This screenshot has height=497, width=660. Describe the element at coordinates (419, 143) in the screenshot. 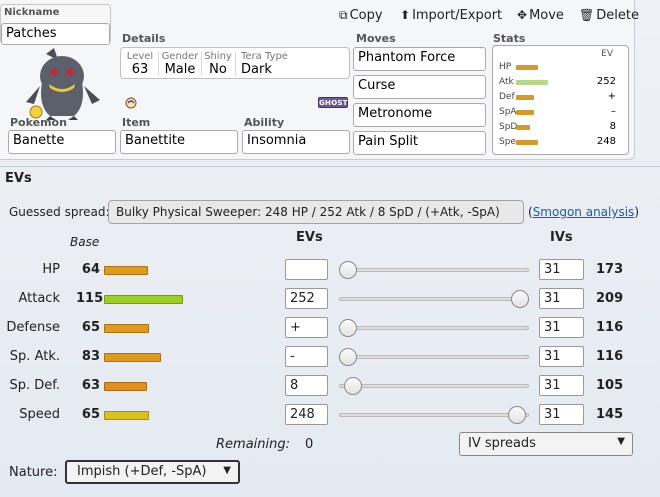

I see `move-4-input: Pain Split` at that location.